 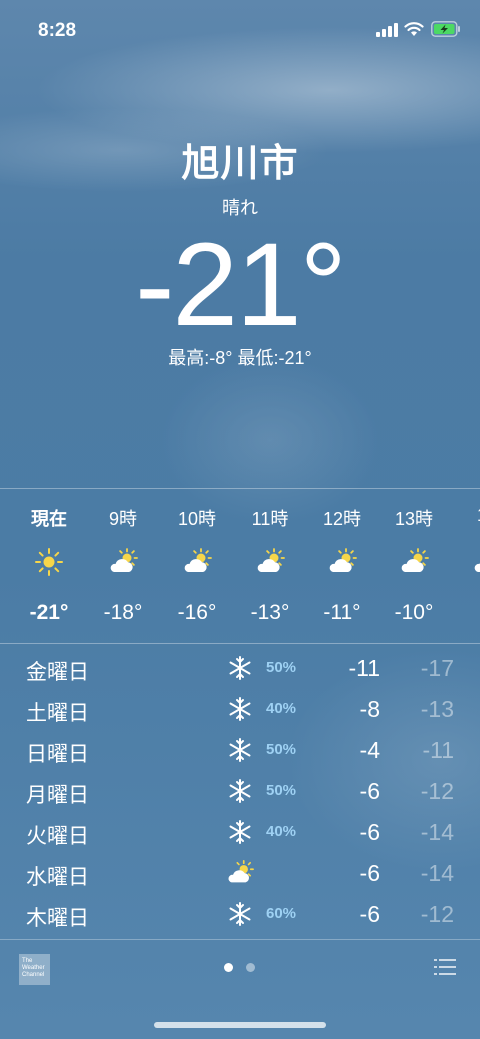 I want to click on daily-row: 火曜日 40% -6 -14, so click(x=240, y=832).